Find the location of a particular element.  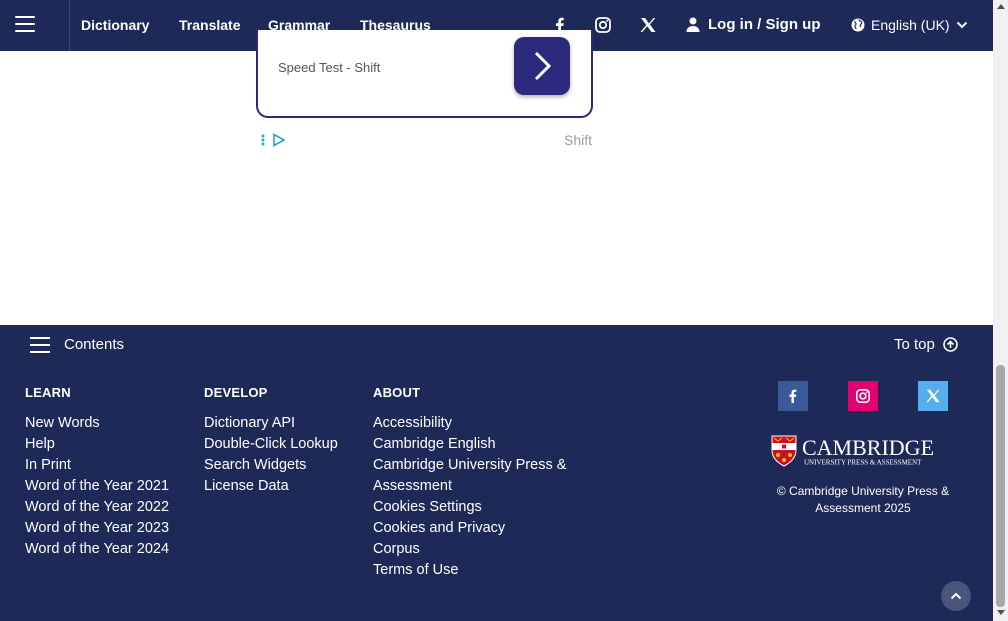

ad-controls is located at coordinates (273, 140).